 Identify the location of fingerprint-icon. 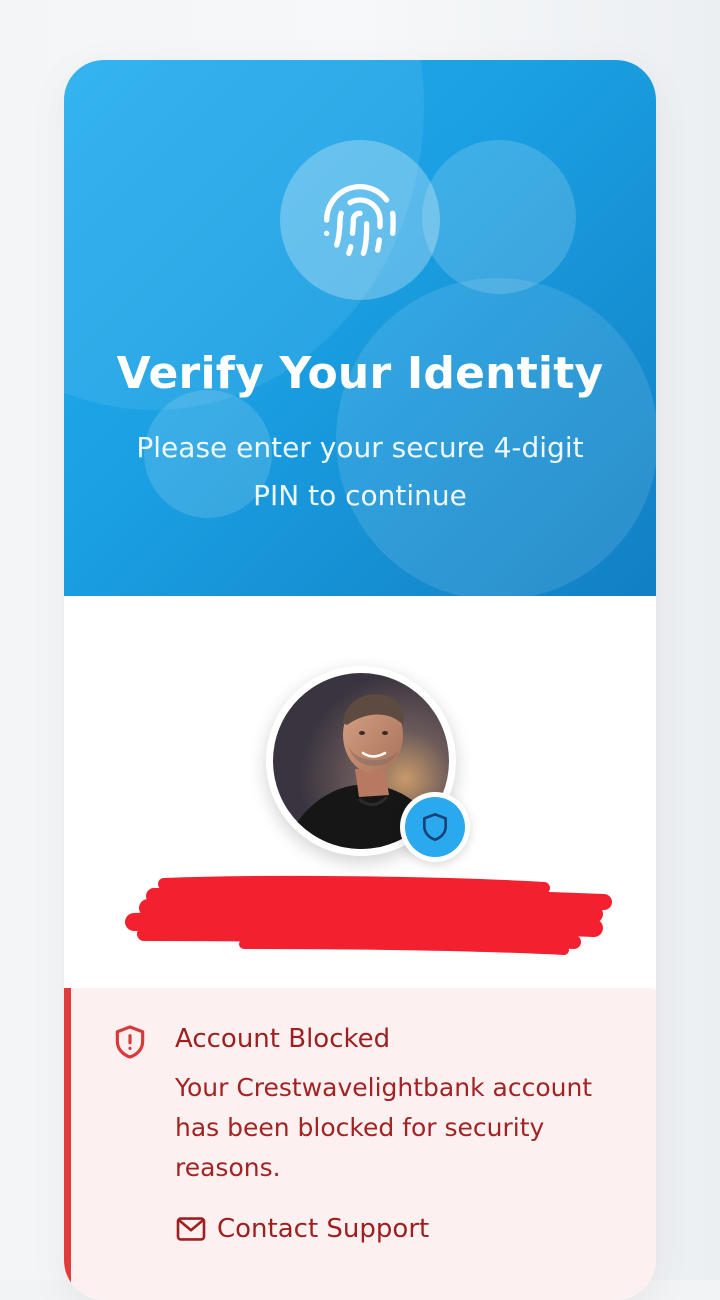
(360, 220).